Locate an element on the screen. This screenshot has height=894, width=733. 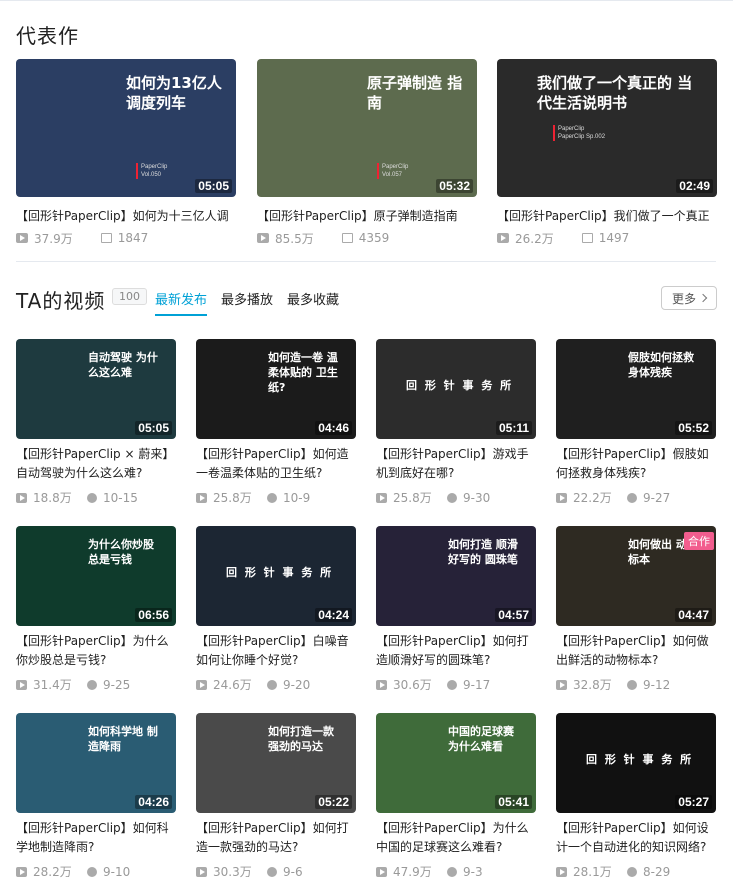
view-count: 25.8万 is located at coordinates (412, 498).